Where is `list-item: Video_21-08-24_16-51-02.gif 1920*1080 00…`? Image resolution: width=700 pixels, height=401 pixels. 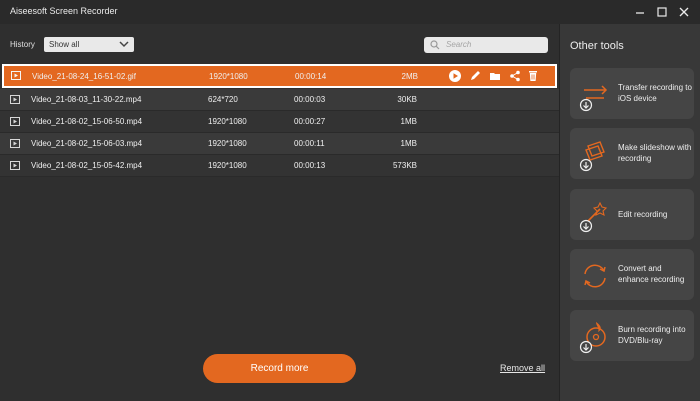
list-item: Video_21-08-24_16-51-02.gif 1920*1080 00… is located at coordinates (279, 76).